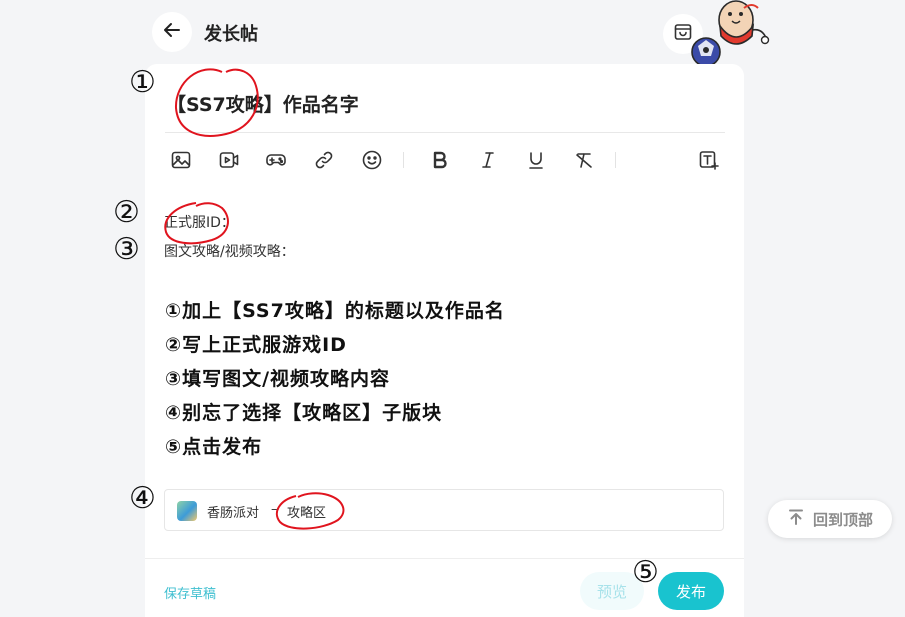  I want to click on bold-icon, so click(440, 160).